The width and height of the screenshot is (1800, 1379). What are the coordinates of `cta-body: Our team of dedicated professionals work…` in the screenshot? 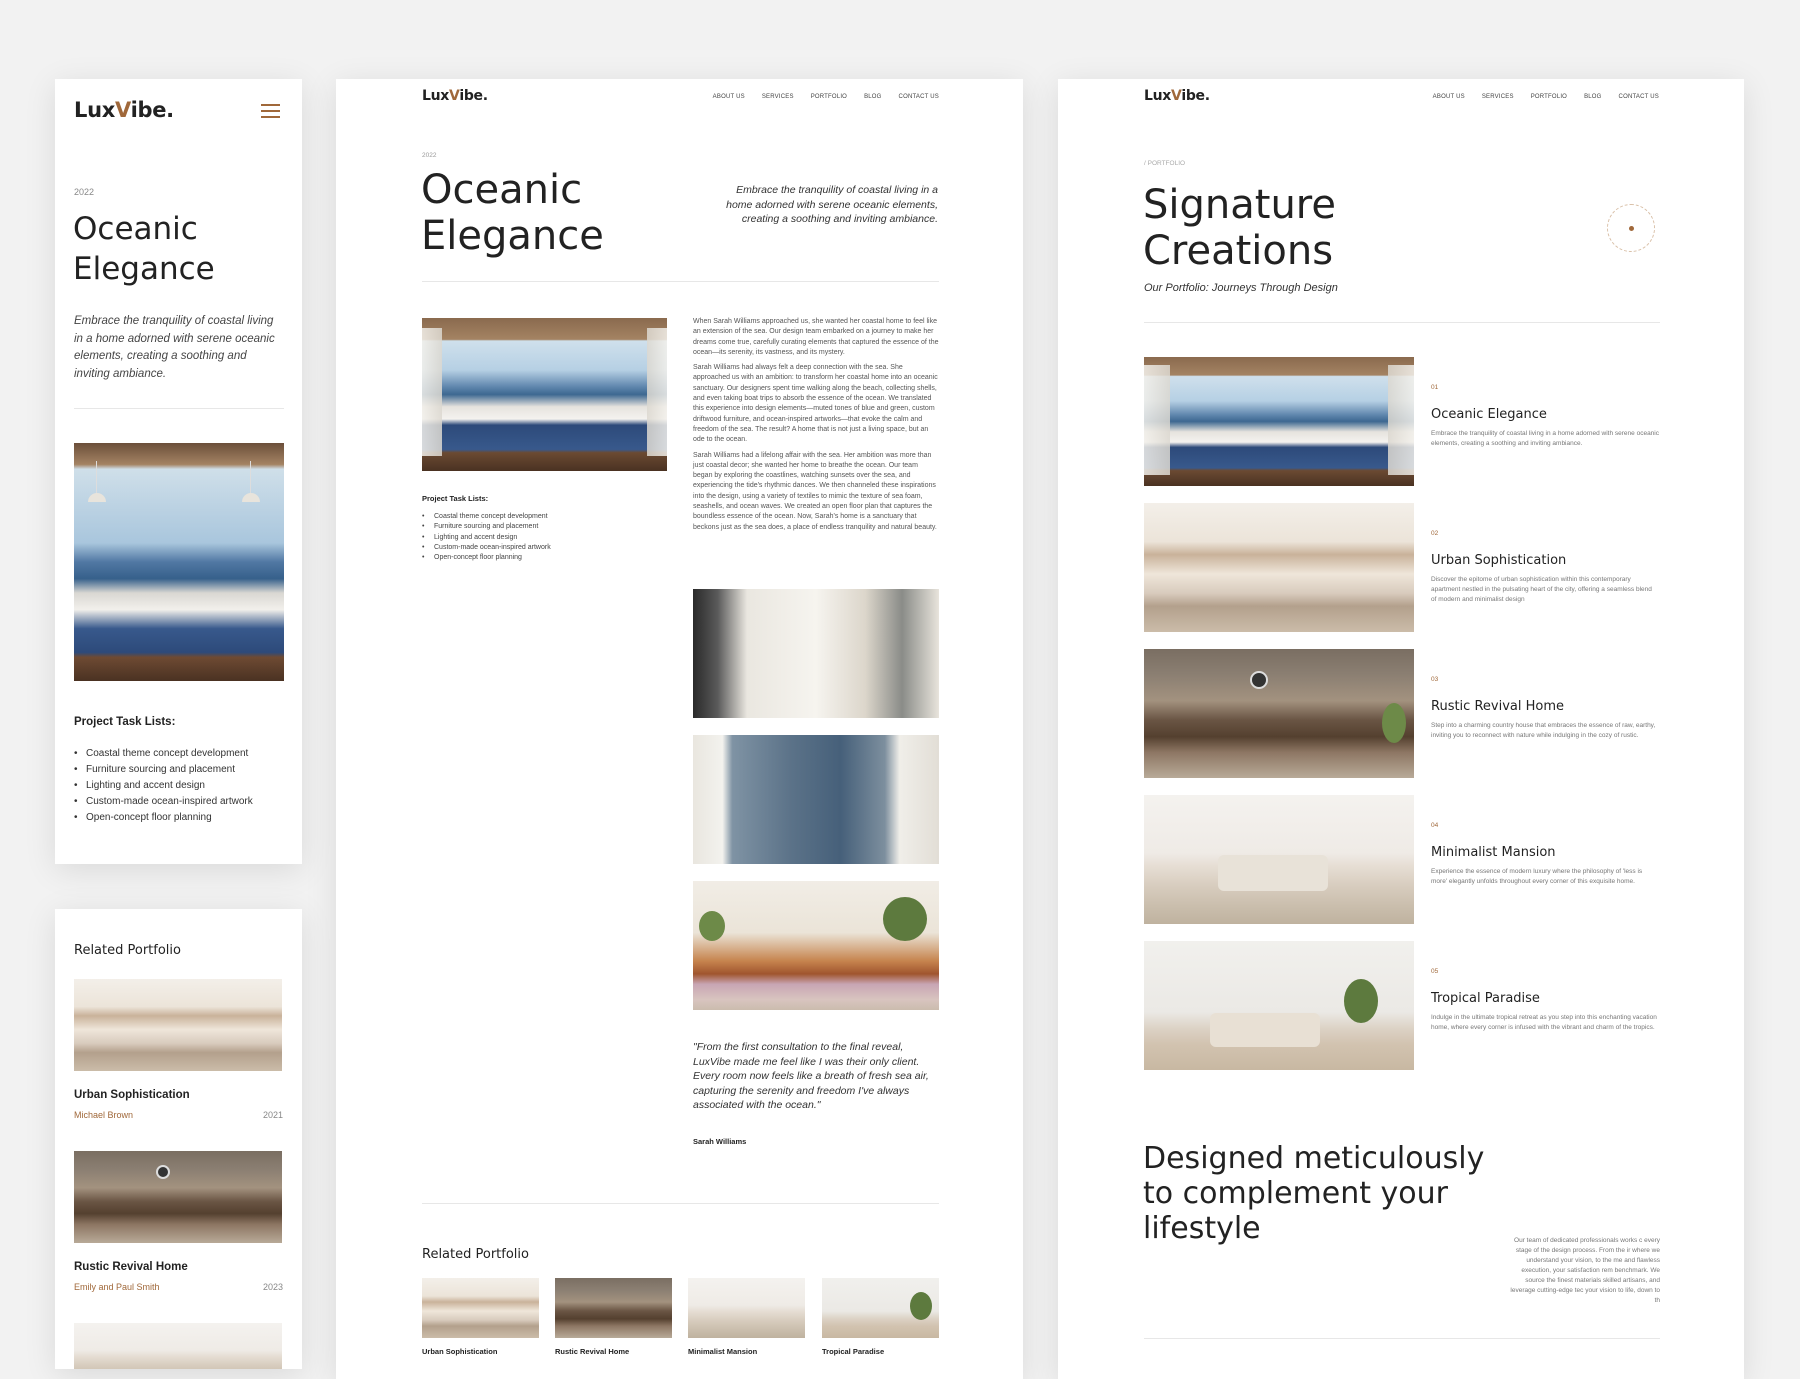 It's located at (1585, 1270).